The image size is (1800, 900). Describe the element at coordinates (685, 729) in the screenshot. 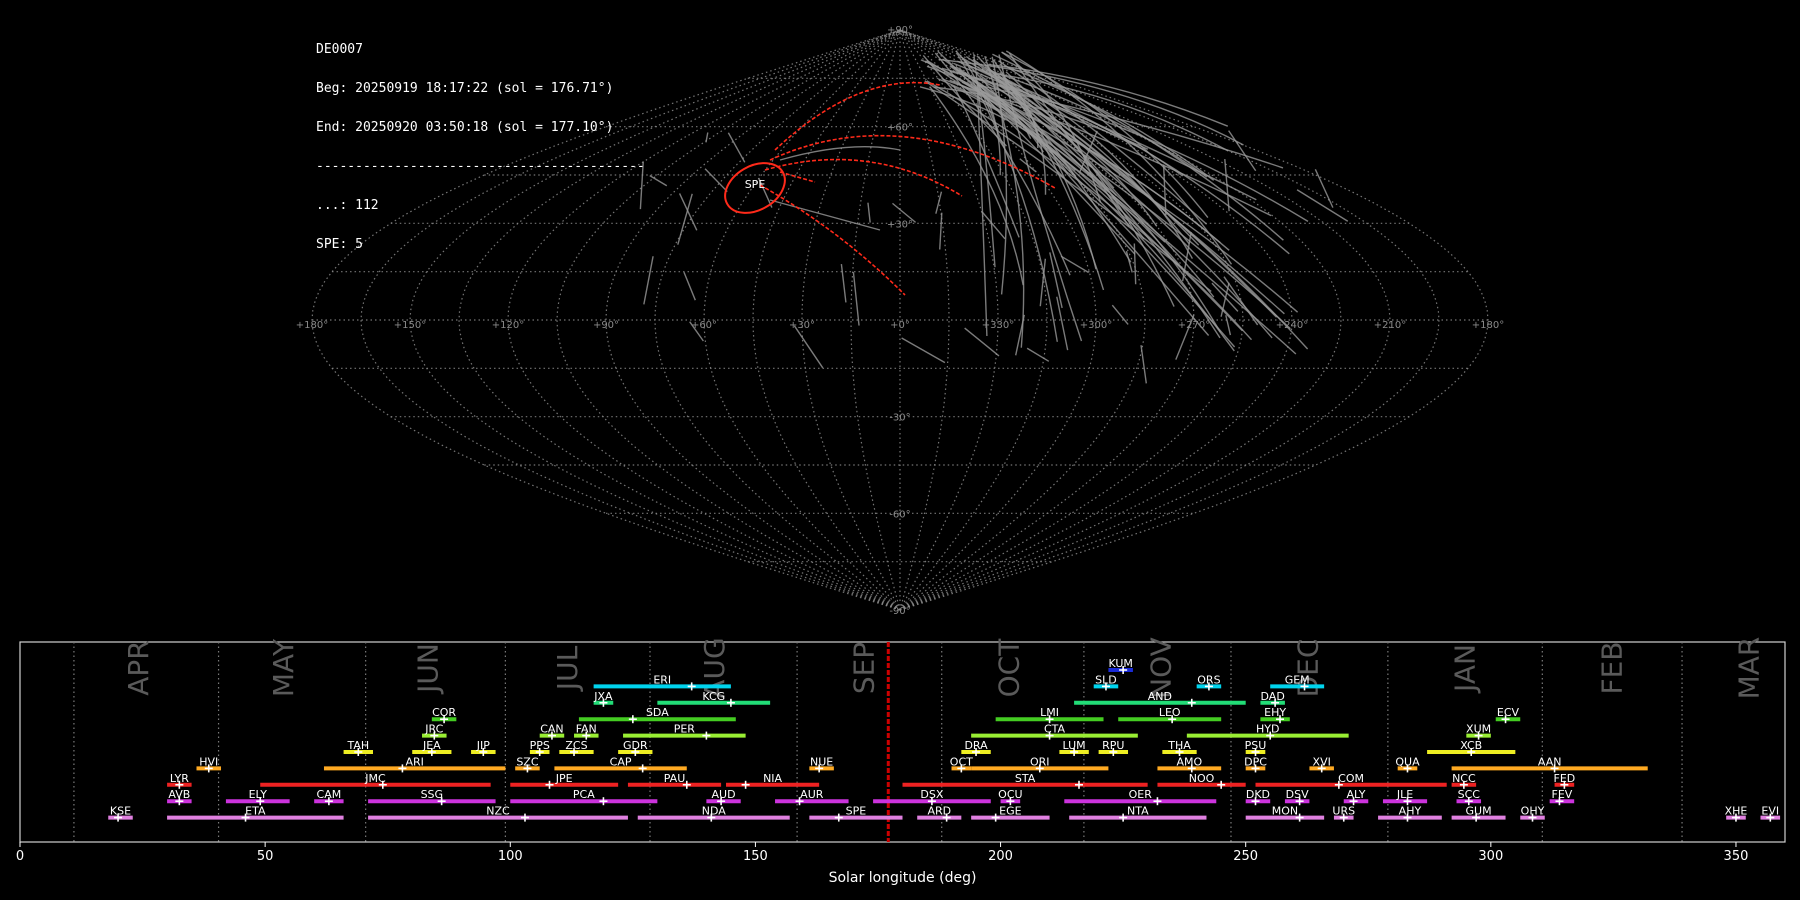

I see `shower-code-label: PER` at that location.